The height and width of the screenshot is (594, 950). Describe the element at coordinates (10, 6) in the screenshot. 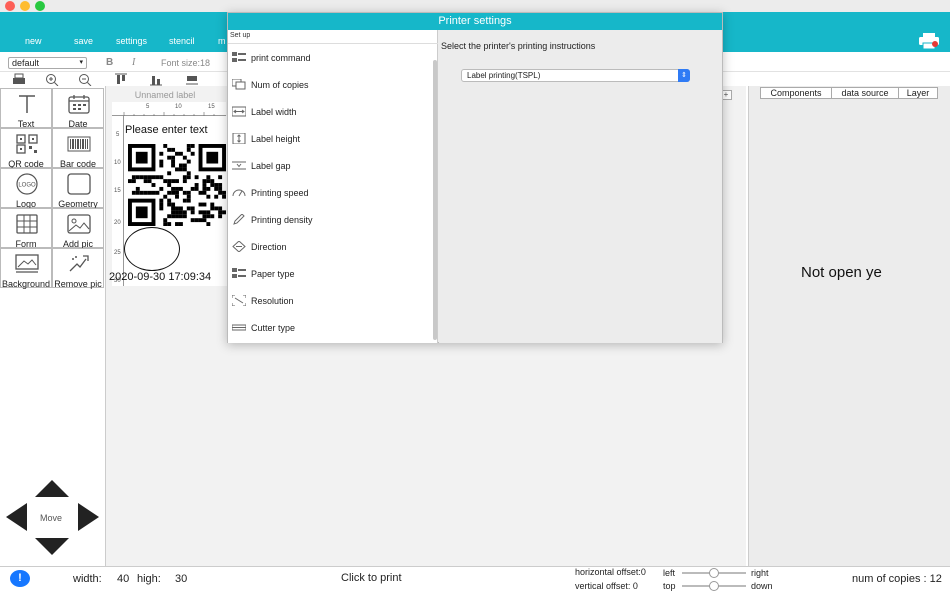

I see `close-window-button` at that location.